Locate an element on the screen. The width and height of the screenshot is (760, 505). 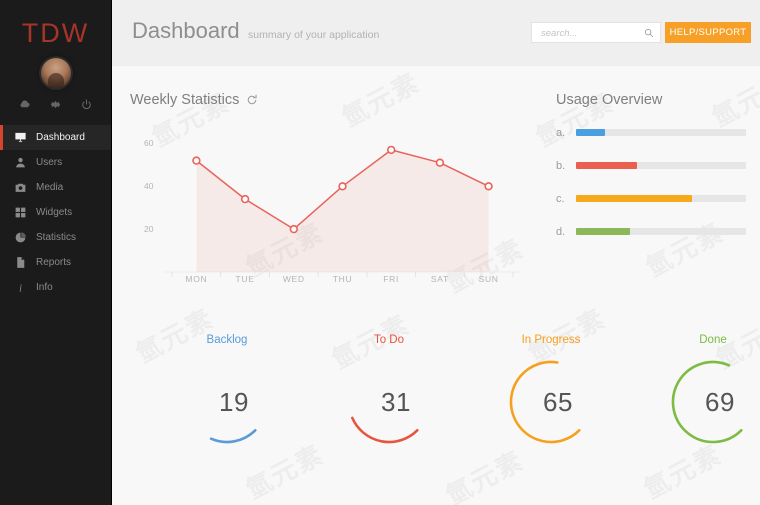
avatar-wrapper is located at coordinates (55, 73).